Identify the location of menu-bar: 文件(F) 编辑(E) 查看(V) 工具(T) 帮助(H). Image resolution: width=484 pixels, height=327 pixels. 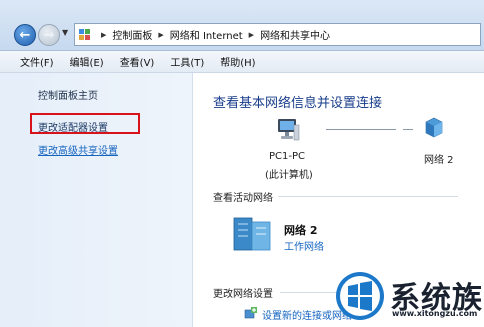
(242, 62).